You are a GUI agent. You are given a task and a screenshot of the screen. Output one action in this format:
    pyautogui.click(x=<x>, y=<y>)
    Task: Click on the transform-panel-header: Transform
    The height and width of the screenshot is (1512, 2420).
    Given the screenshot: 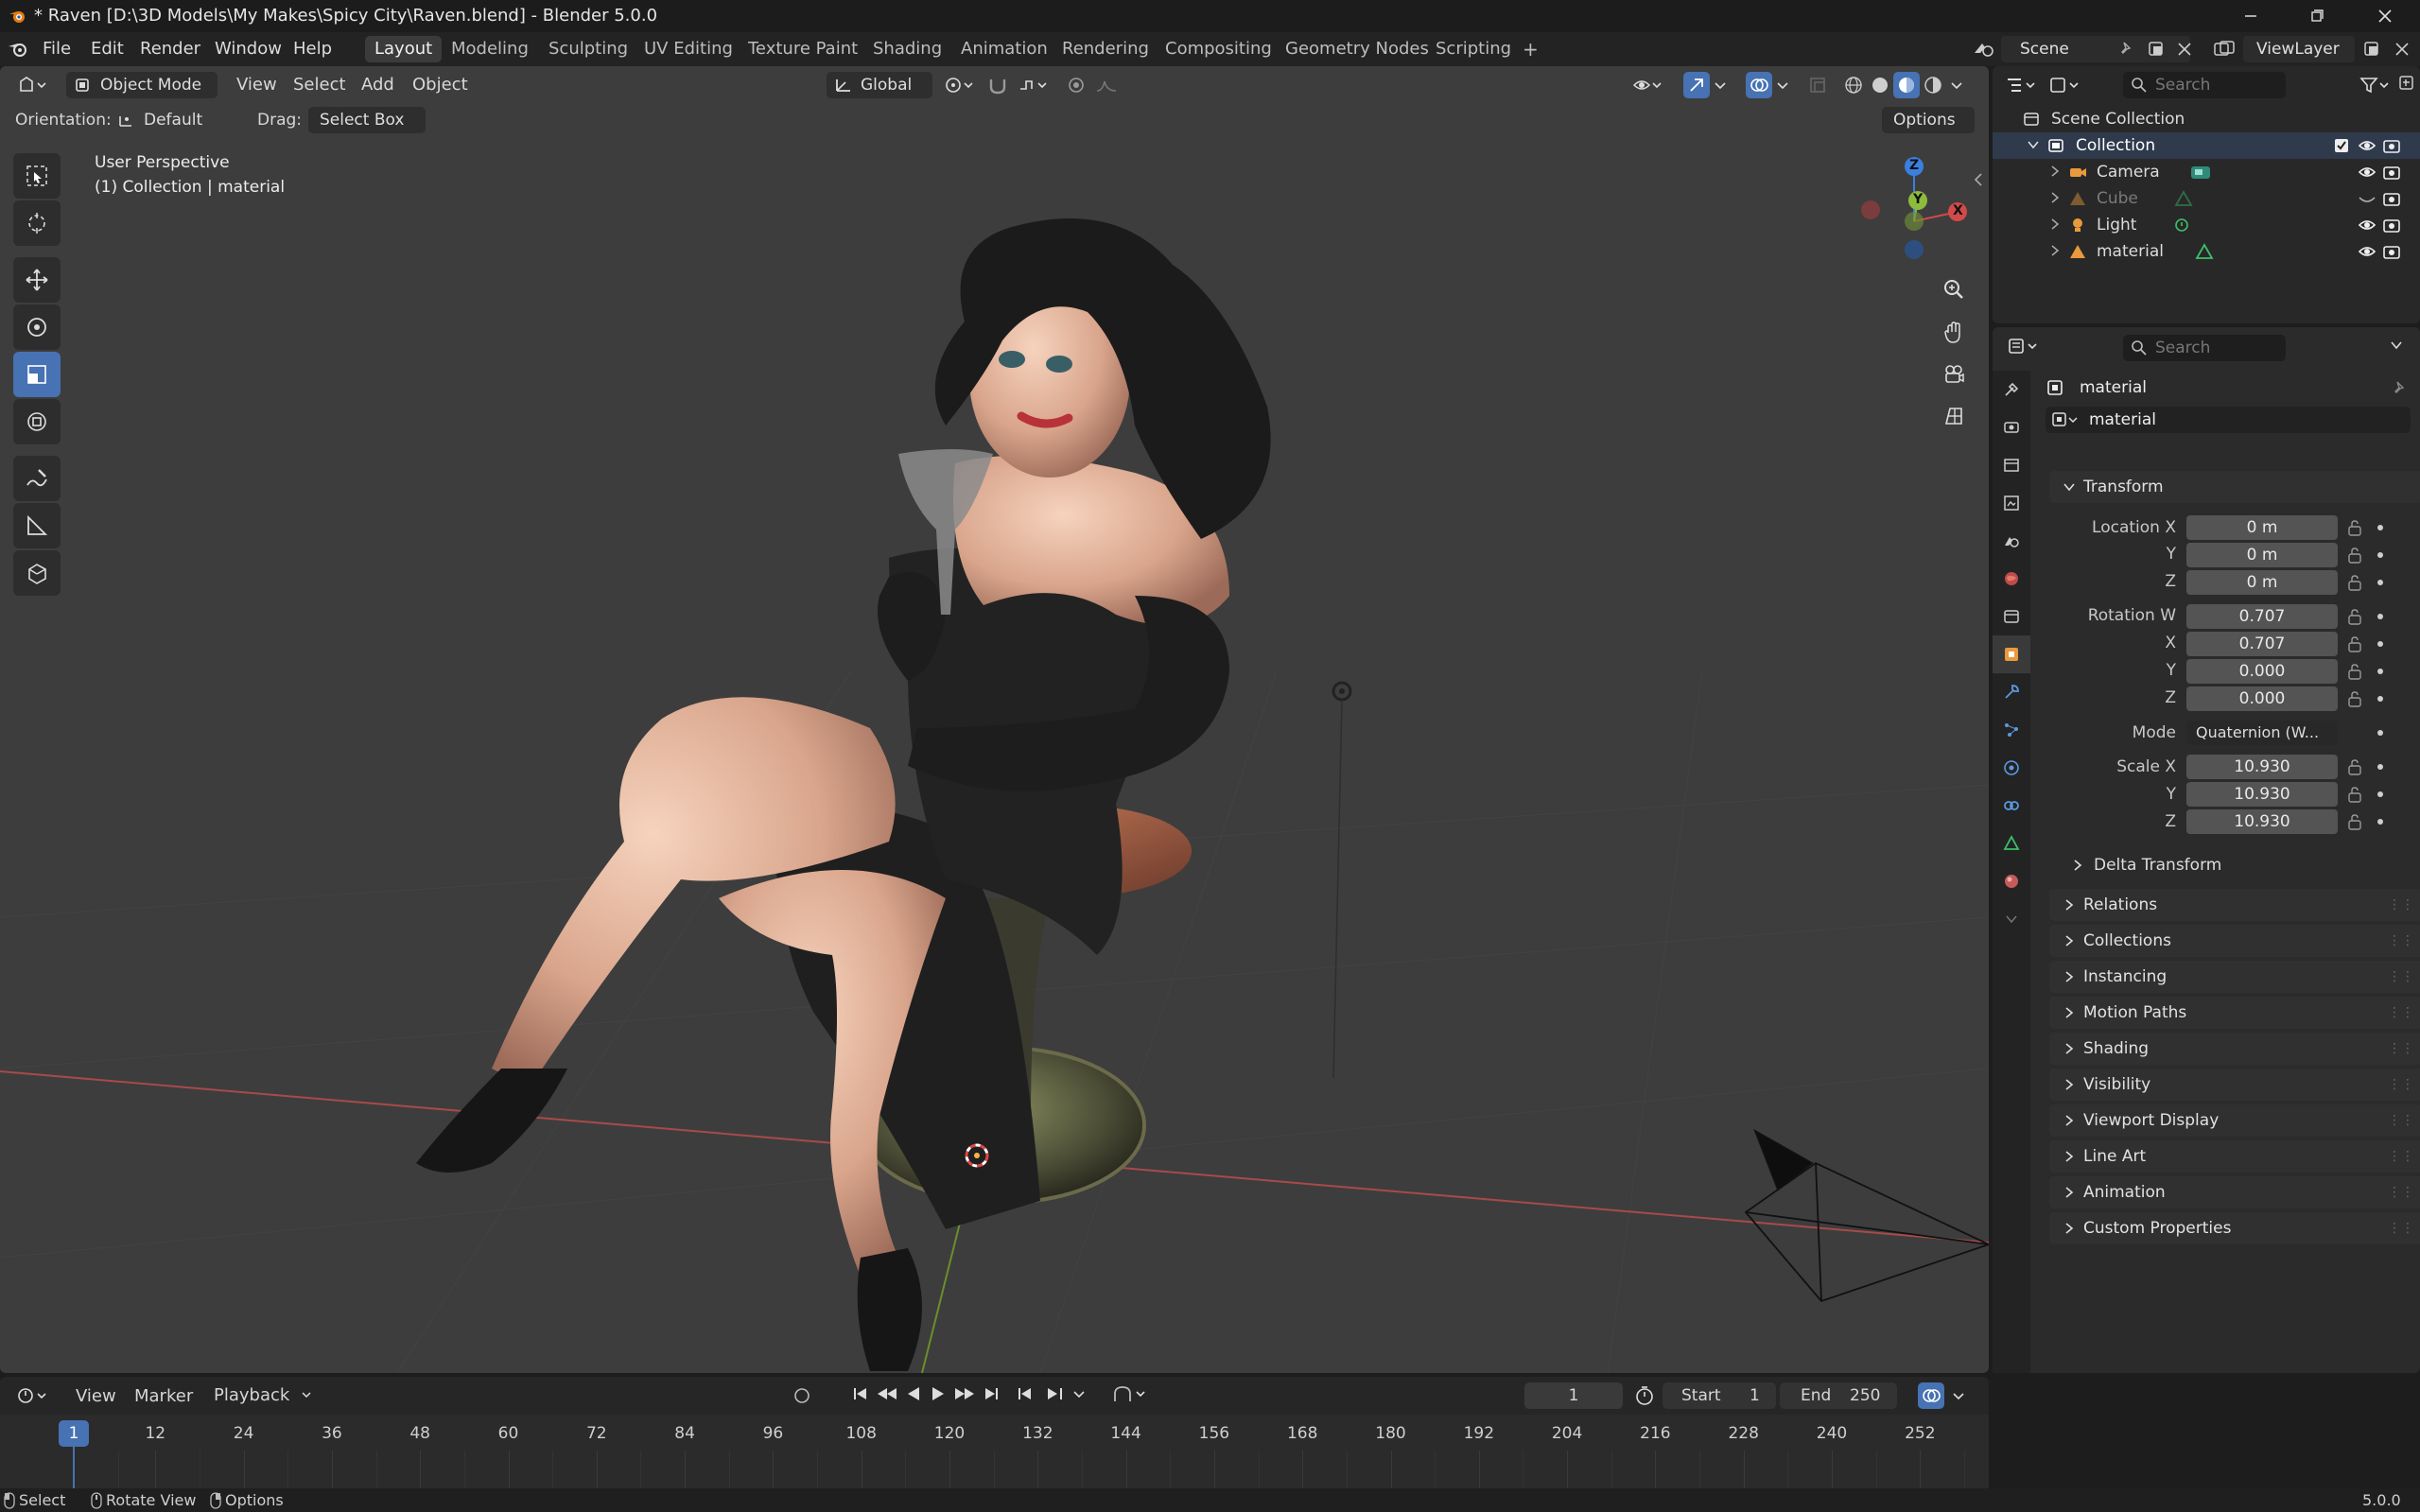 What is the action you would take?
    pyautogui.click(x=2234, y=487)
    